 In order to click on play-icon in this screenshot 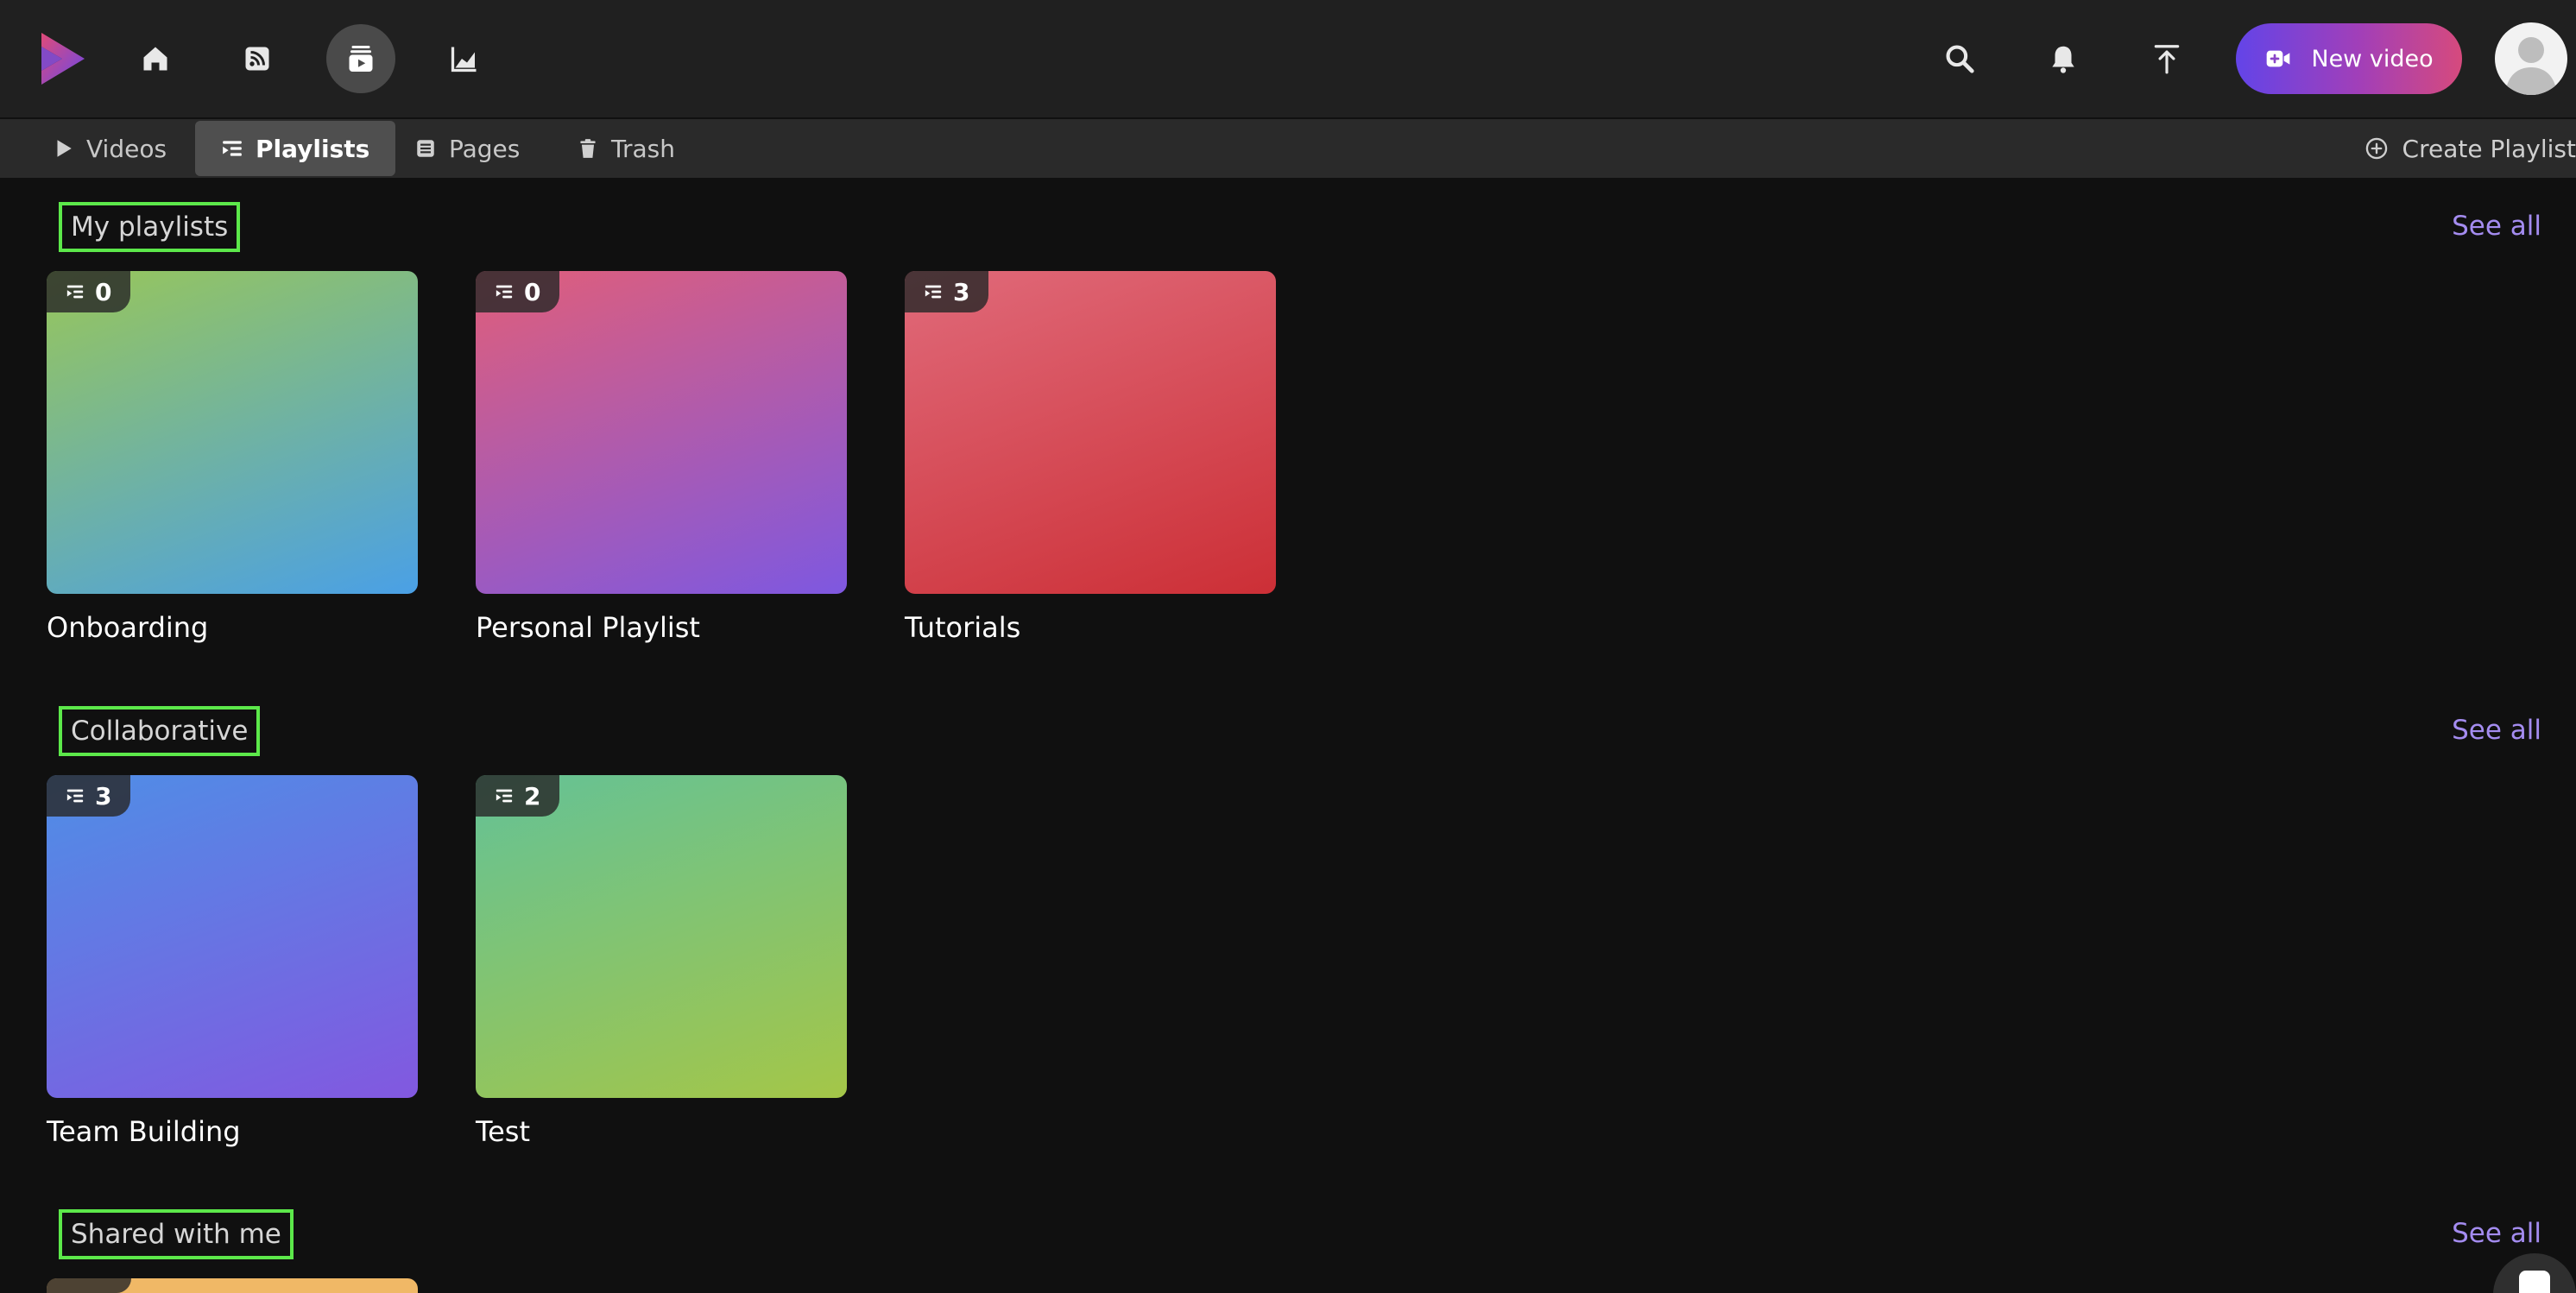, I will do `click(64, 149)`.